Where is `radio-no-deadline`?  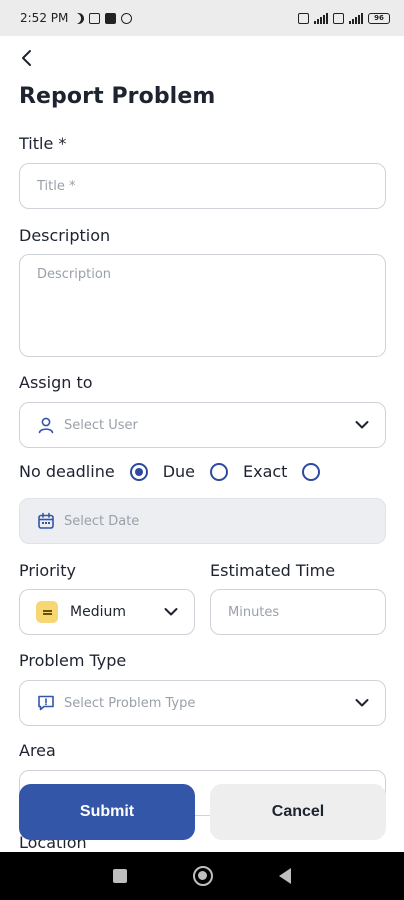
radio-no-deadline is located at coordinates (138, 471).